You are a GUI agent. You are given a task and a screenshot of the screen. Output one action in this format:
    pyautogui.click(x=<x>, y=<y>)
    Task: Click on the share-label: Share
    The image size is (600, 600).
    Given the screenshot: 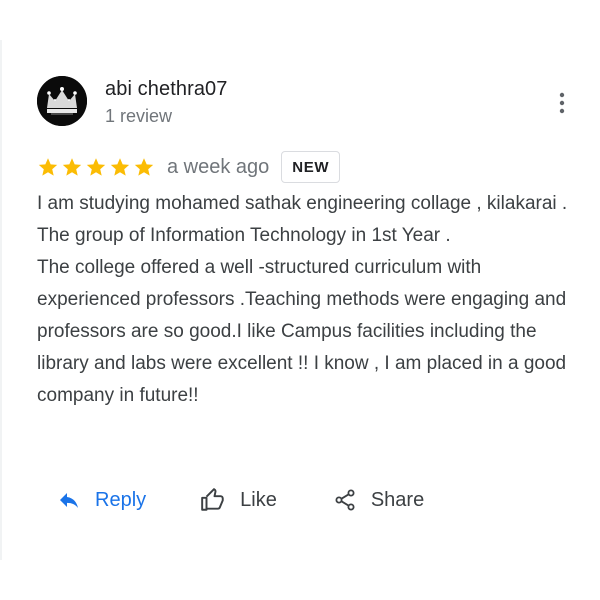 What is the action you would take?
    pyautogui.click(x=397, y=499)
    